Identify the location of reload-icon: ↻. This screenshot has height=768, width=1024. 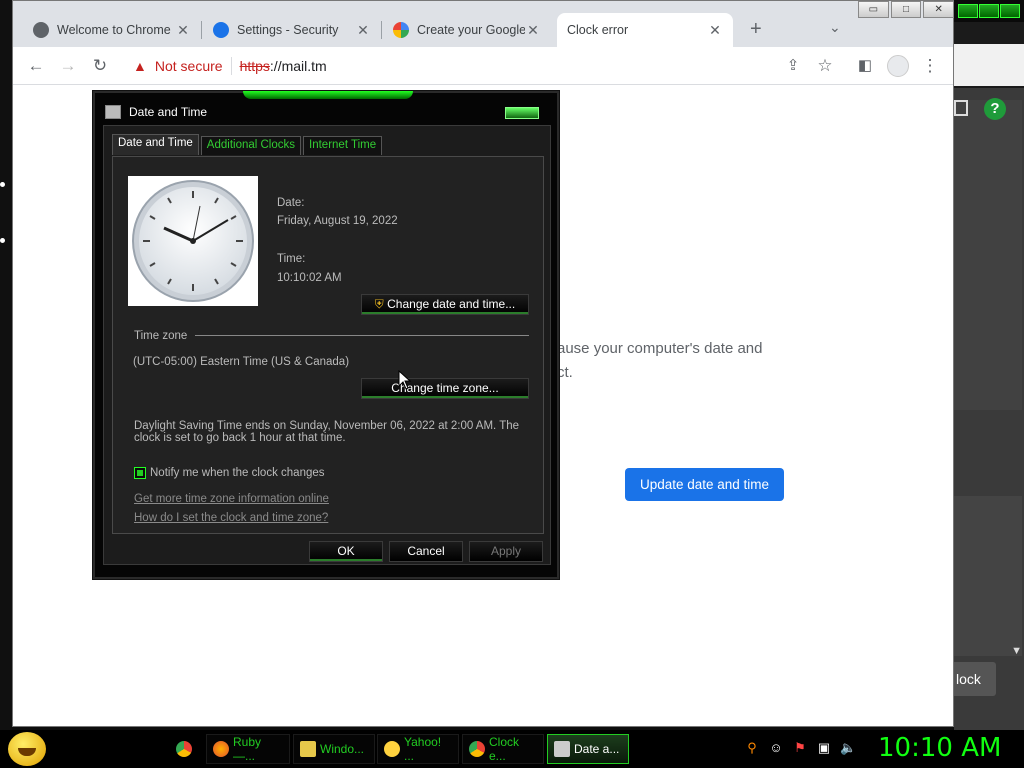
(100, 66).